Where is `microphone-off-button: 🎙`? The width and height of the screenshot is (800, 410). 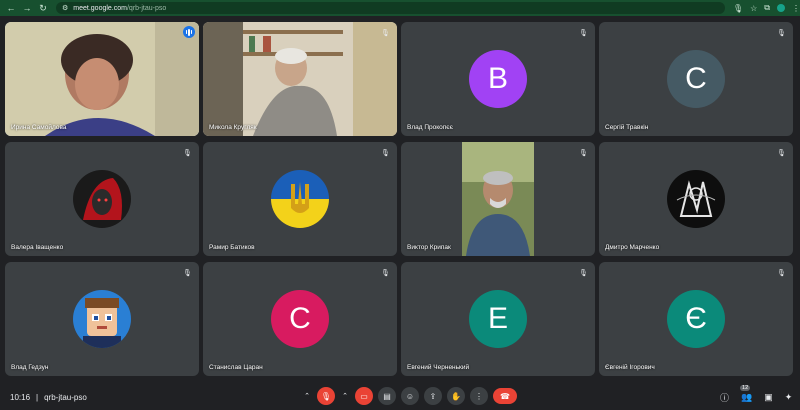
microphone-off-button: 🎙 is located at coordinates (326, 396).